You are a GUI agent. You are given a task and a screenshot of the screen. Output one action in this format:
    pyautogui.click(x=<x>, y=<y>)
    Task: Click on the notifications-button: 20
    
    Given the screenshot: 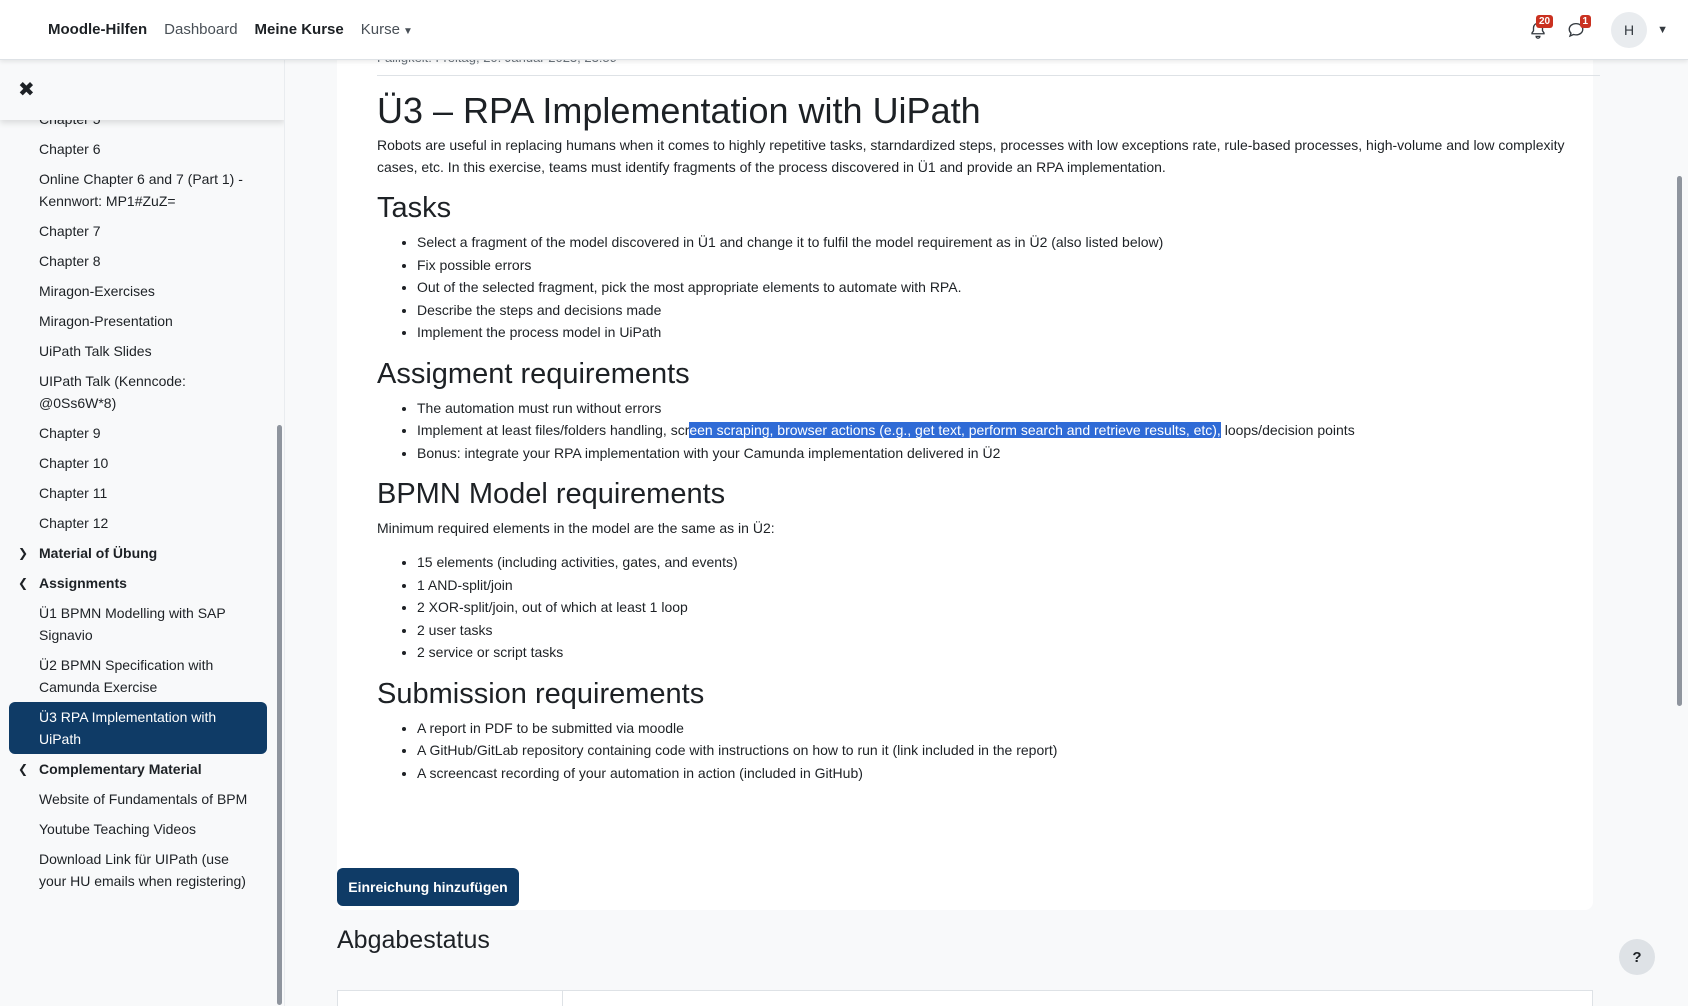 What is the action you would take?
    pyautogui.click(x=1538, y=30)
    